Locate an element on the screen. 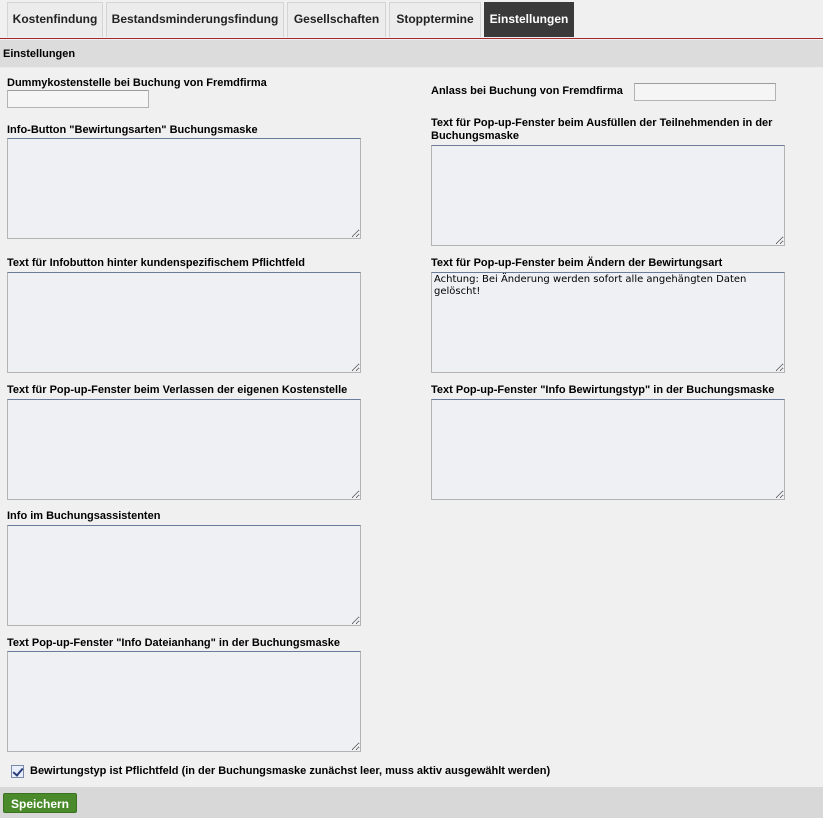  anlass-input is located at coordinates (705, 92).